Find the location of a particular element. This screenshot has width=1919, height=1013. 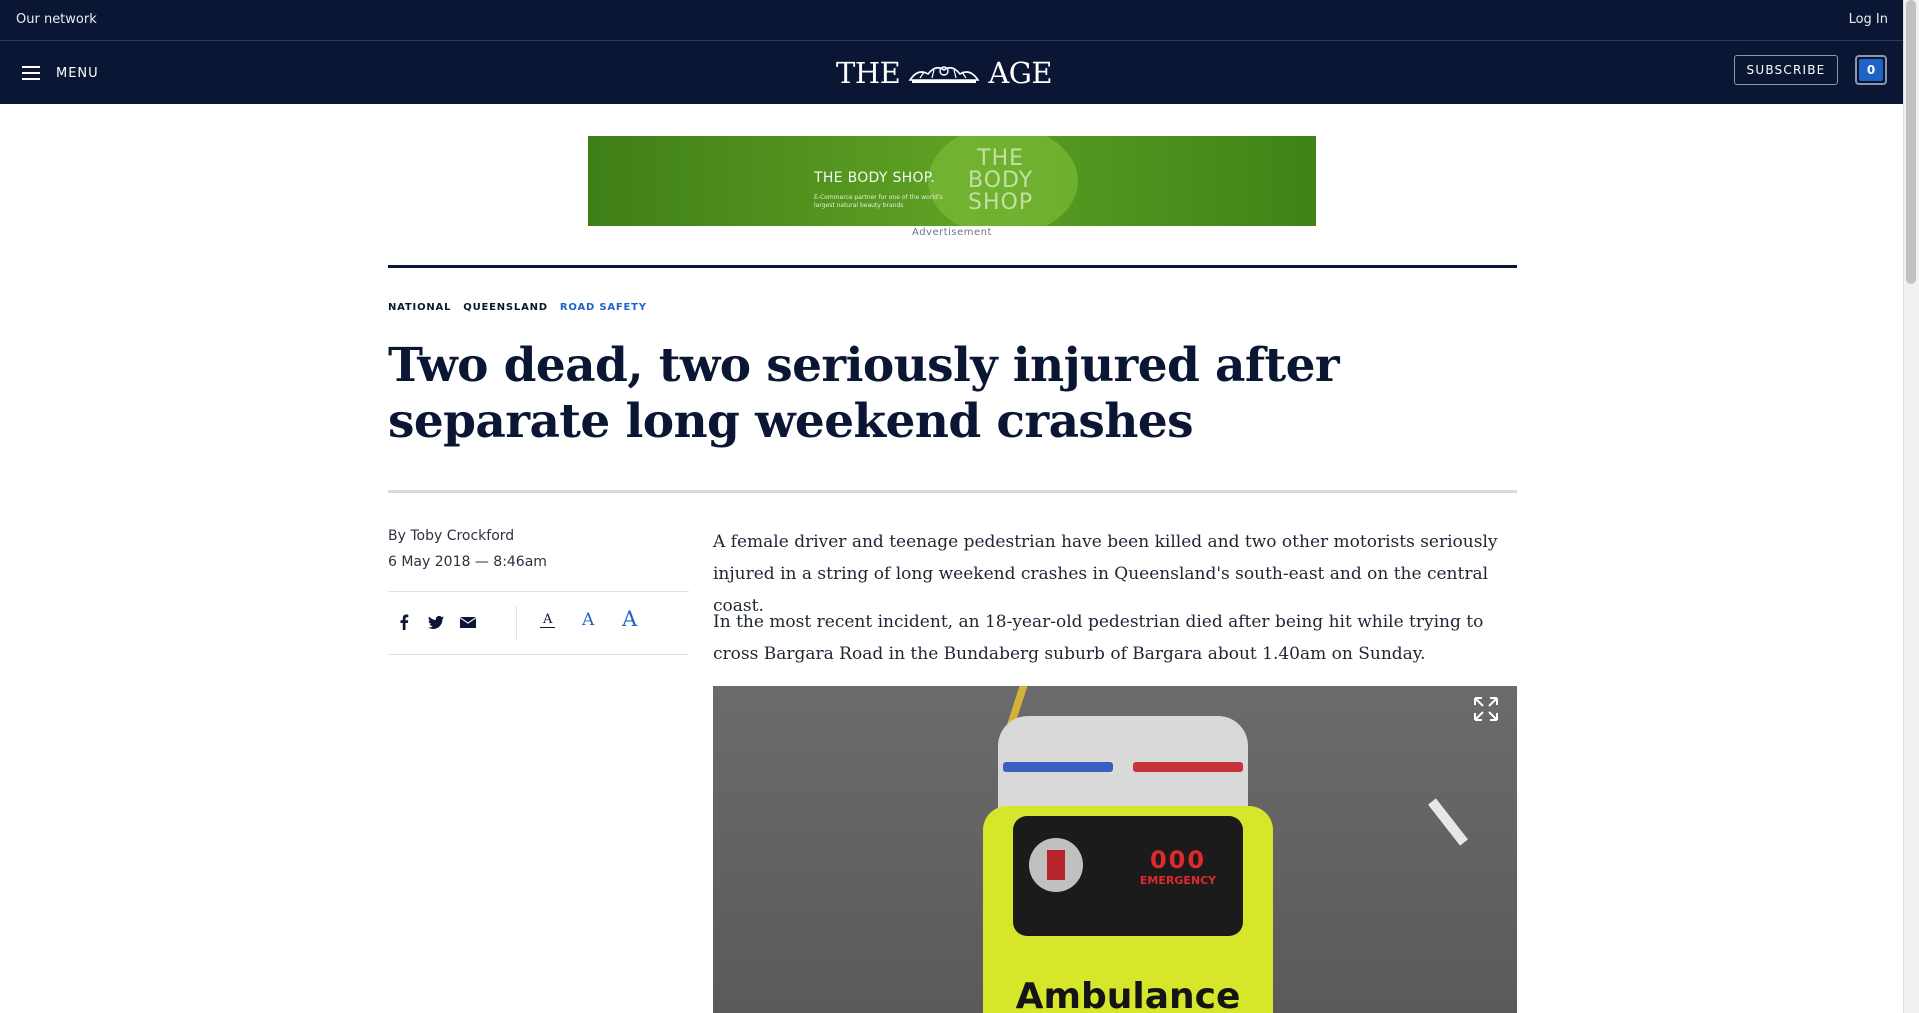

photo-emergency-sign: 000 EMERGENCY is located at coordinates (1178, 866).